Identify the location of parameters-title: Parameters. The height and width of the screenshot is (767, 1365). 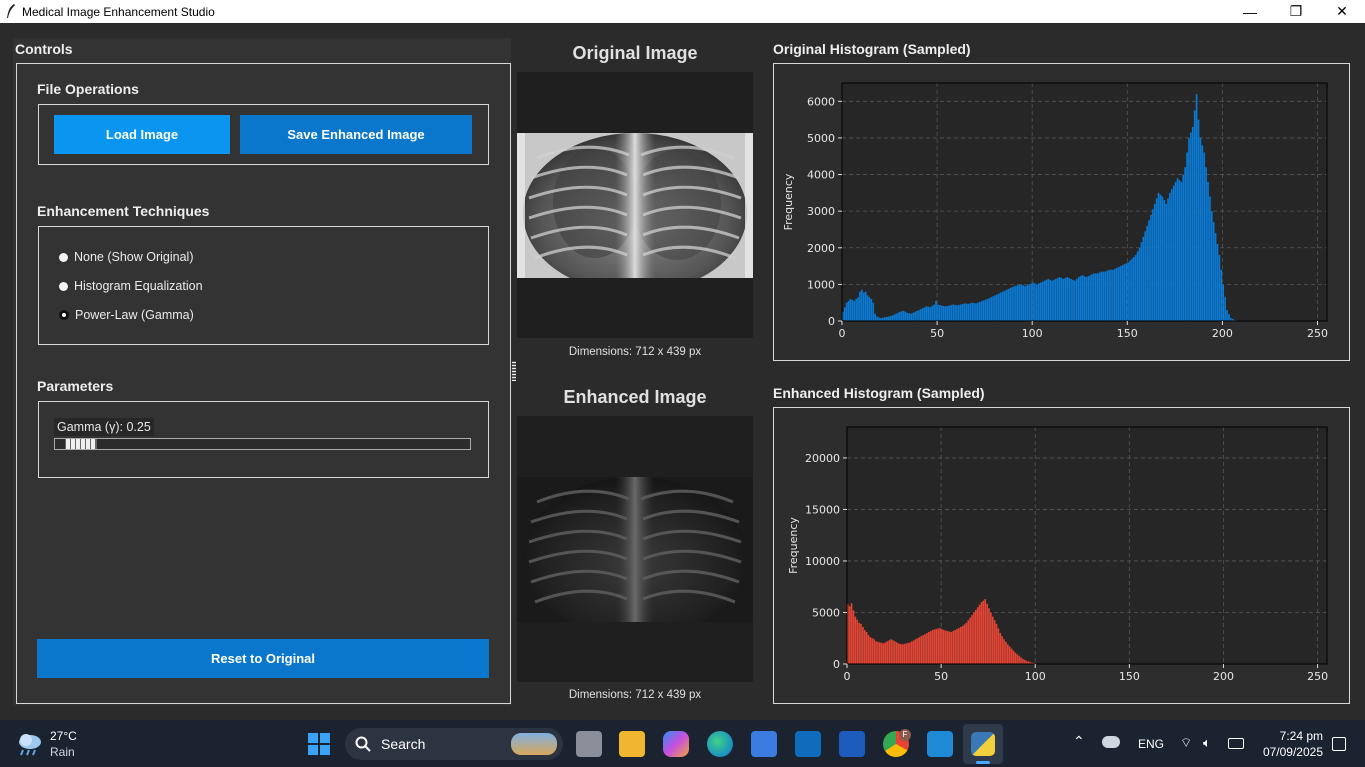
(75, 386).